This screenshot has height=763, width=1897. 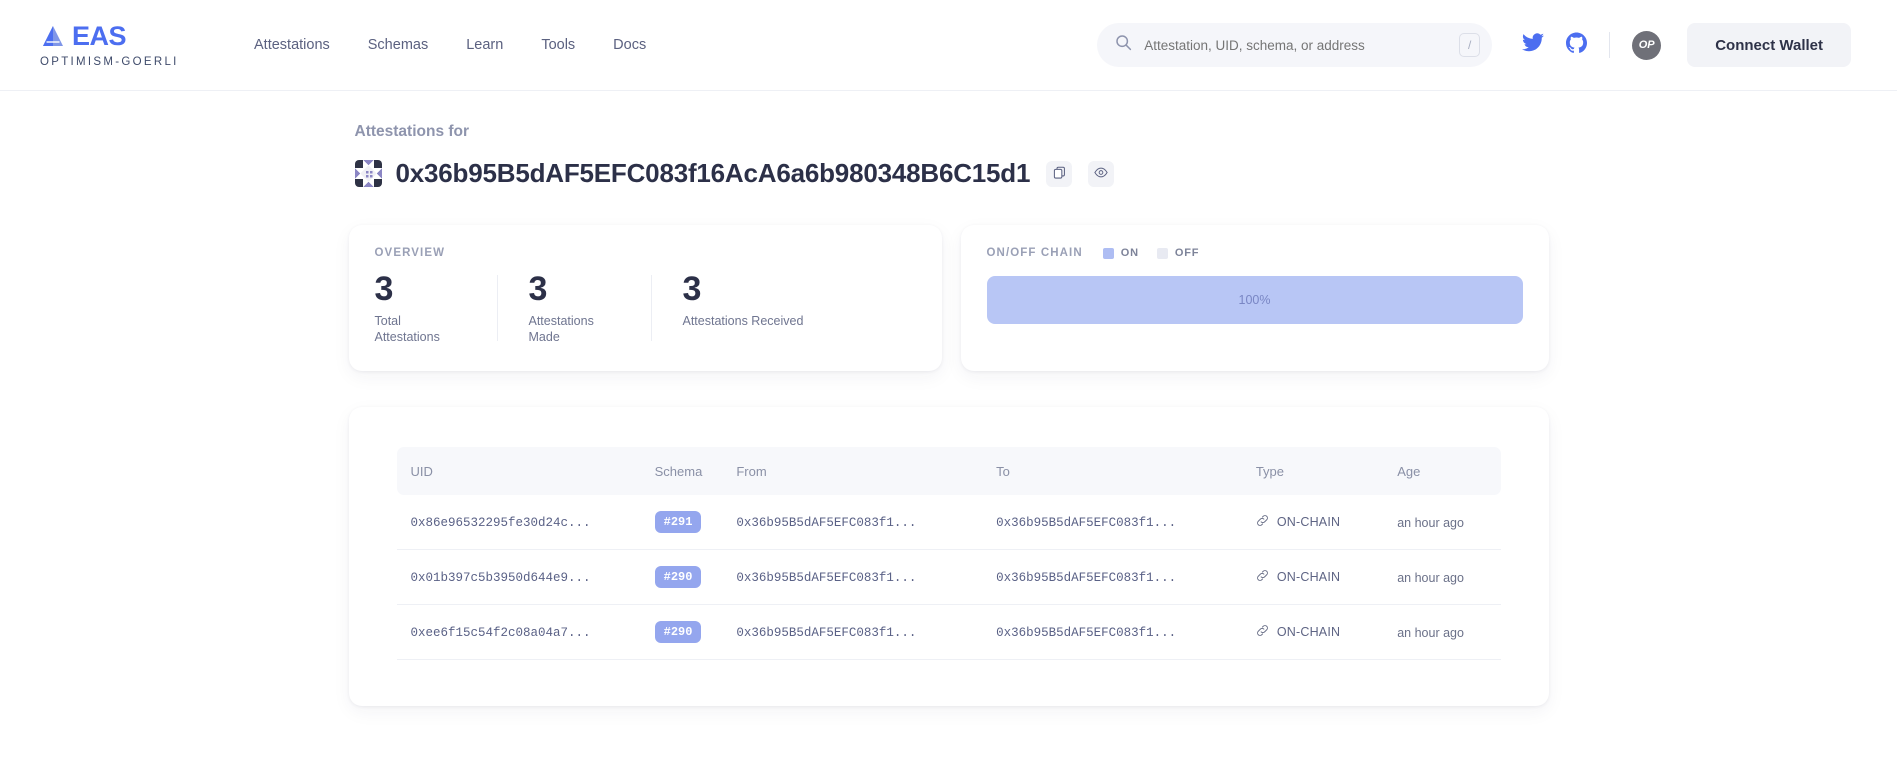 I want to click on table-header-row: UID Schema From To Type Age, so click(x=948, y=471).